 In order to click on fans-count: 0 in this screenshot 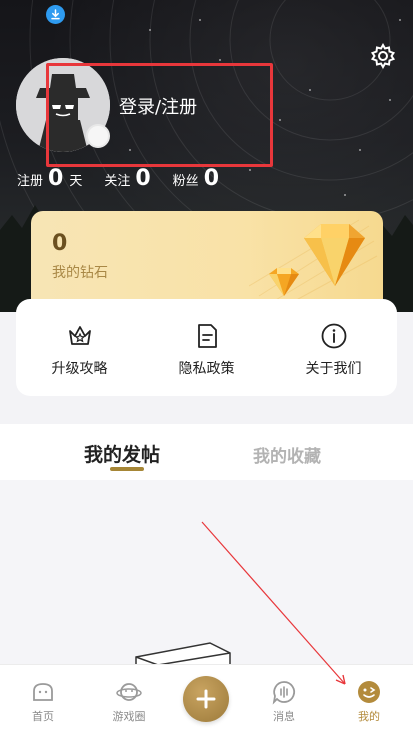, I will do `click(211, 178)`.